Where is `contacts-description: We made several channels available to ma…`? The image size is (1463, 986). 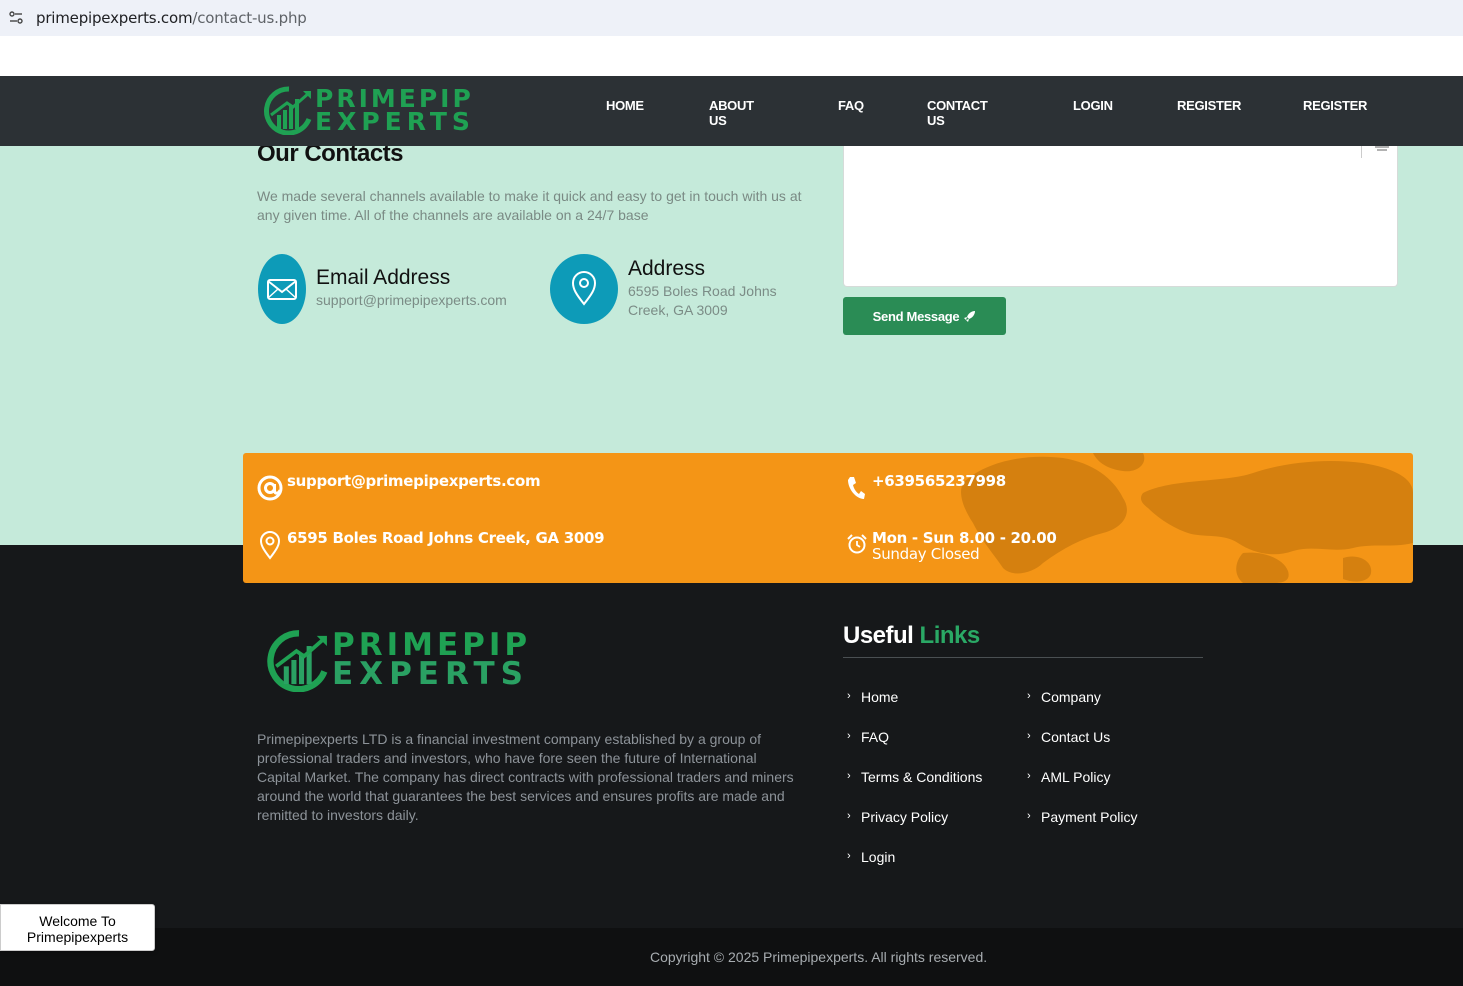
contacts-description: We made several channels available to ma… is located at coordinates (529, 205).